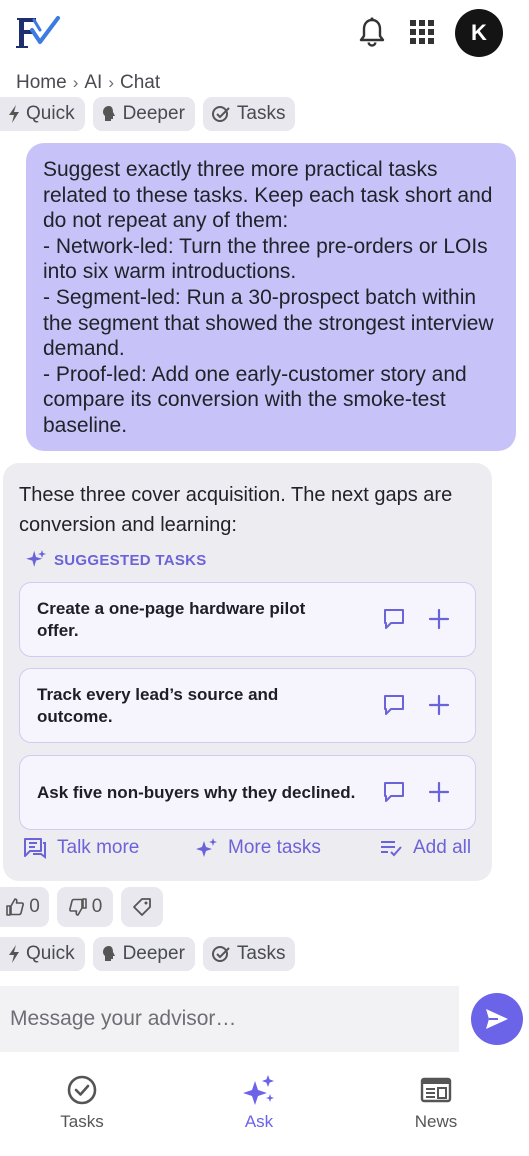 This screenshot has height=1156, width=529. What do you see at coordinates (15, 907) in the screenshot?
I see `thumbs-up-icon` at bounding box center [15, 907].